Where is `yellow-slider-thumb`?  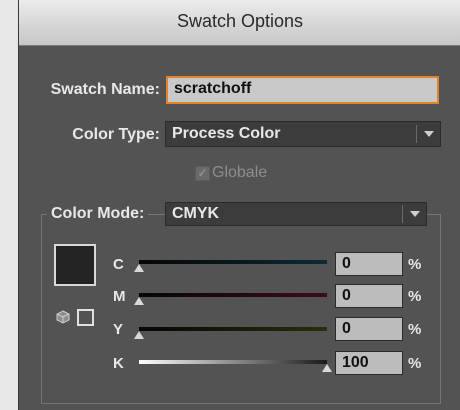 yellow-slider-thumb is located at coordinates (139, 335).